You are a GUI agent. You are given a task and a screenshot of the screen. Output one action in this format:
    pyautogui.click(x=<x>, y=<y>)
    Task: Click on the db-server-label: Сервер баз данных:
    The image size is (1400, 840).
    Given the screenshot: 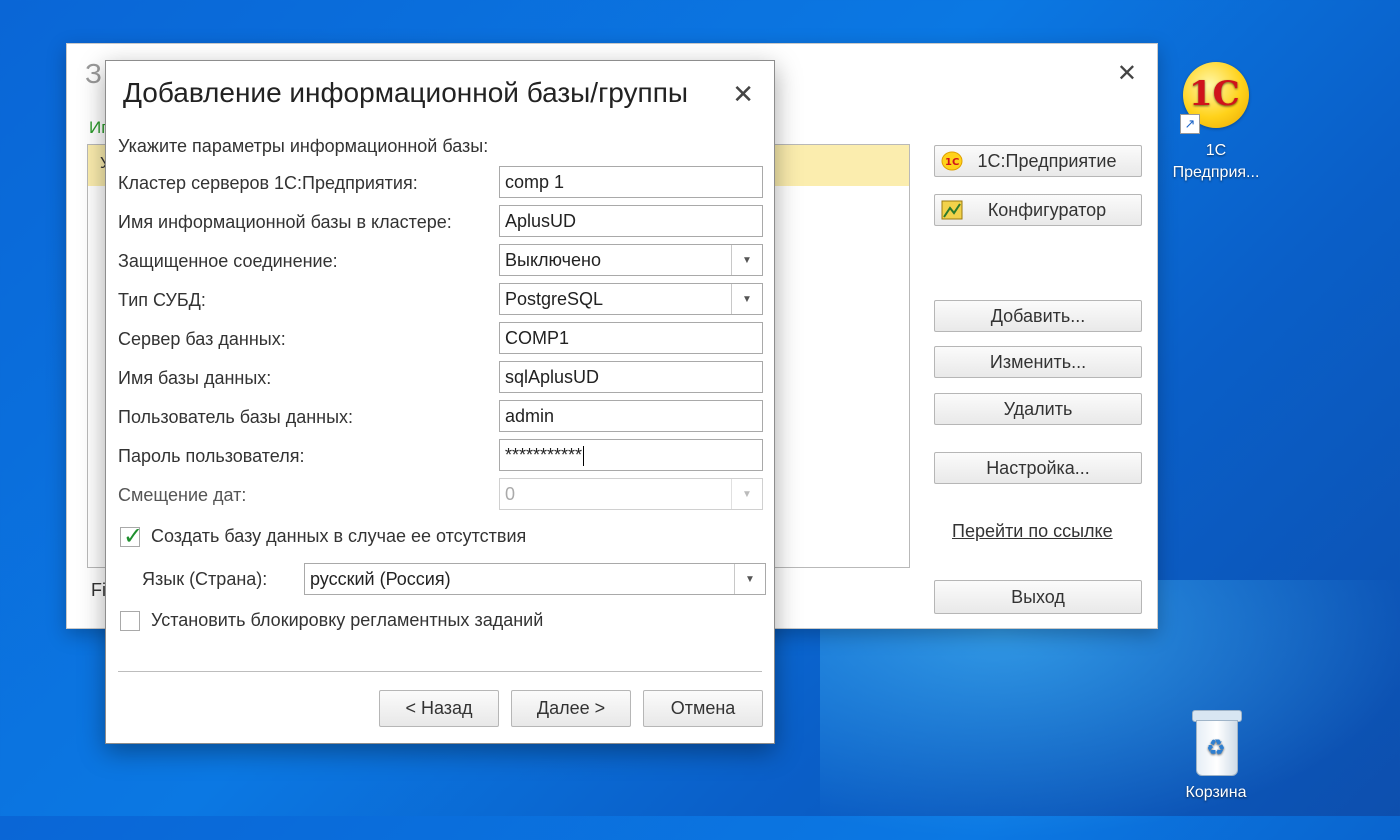 What is the action you would take?
    pyautogui.click(x=202, y=339)
    